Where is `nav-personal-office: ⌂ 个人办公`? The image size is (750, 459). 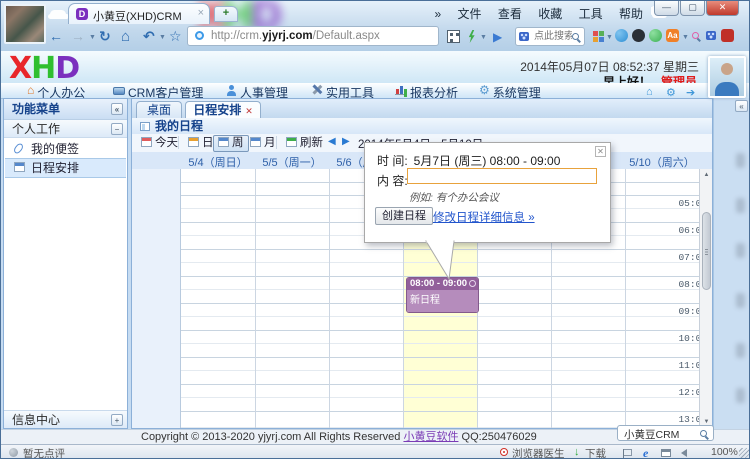
nav-personal-office: ⌂ 个人办公 is located at coordinates (56, 92).